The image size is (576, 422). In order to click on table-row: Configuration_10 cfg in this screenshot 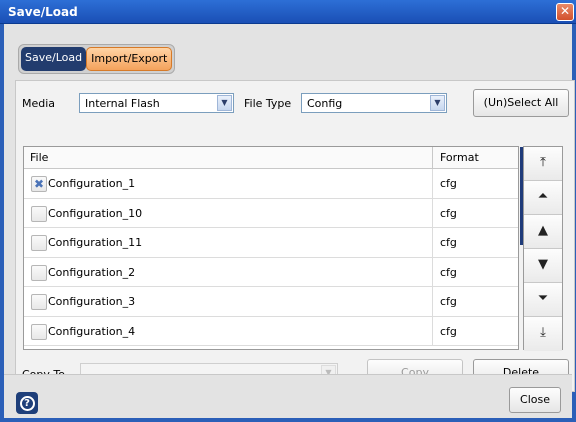, I will do `click(271, 213)`.